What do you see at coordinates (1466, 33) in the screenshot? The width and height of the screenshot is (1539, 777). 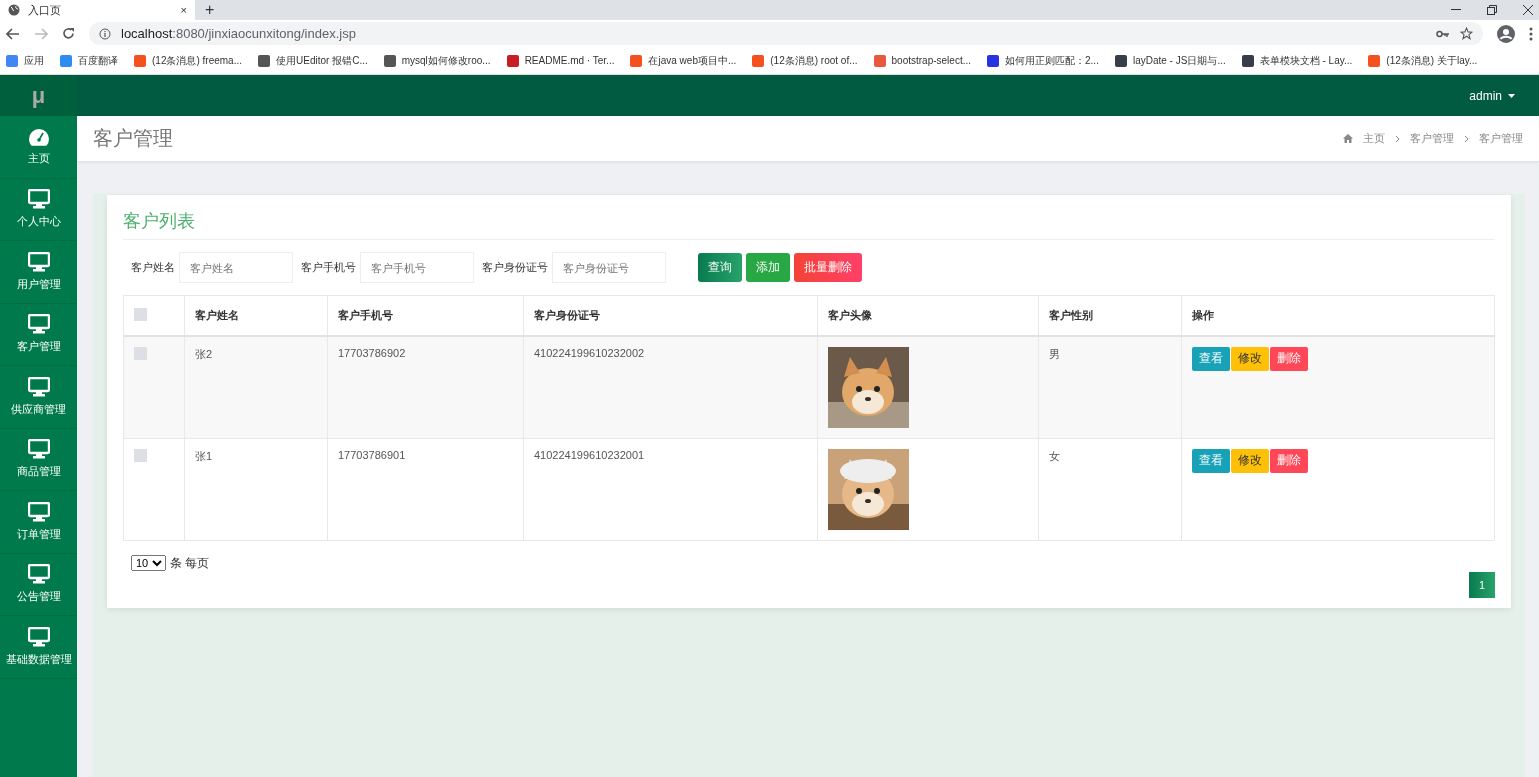 I see `star-icon` at bounding box center [1466, 33].